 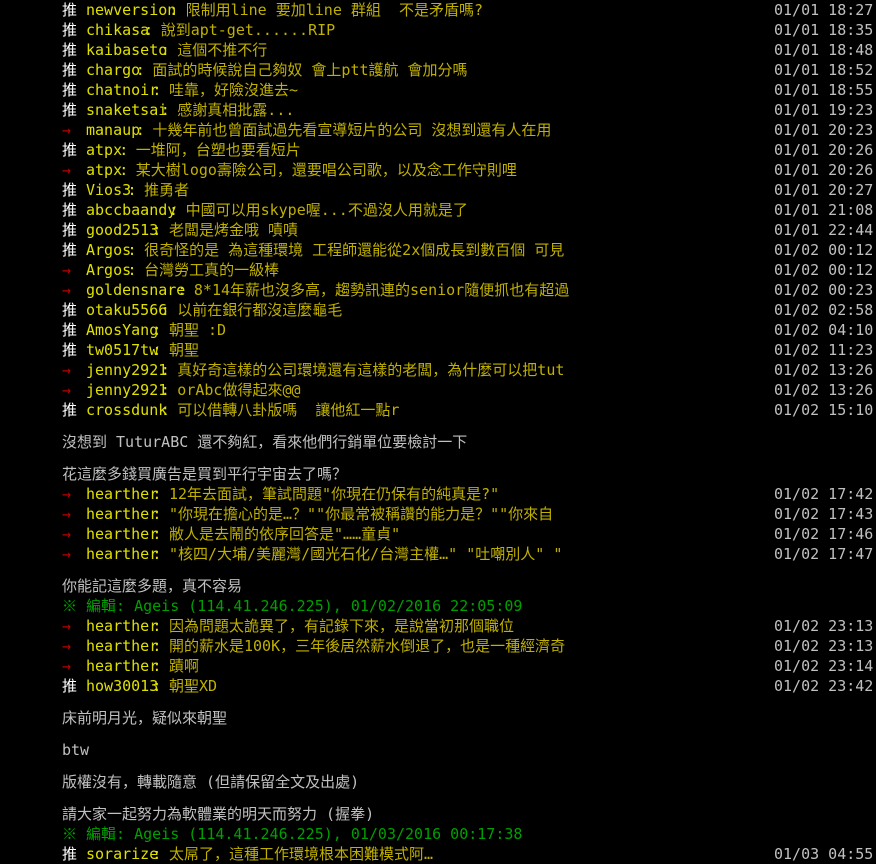 What do you see at coordinates (824, 330) in the screenshot?
I see `comment-timestamp: 01/02 04:10` at bounding box center [824, 330].